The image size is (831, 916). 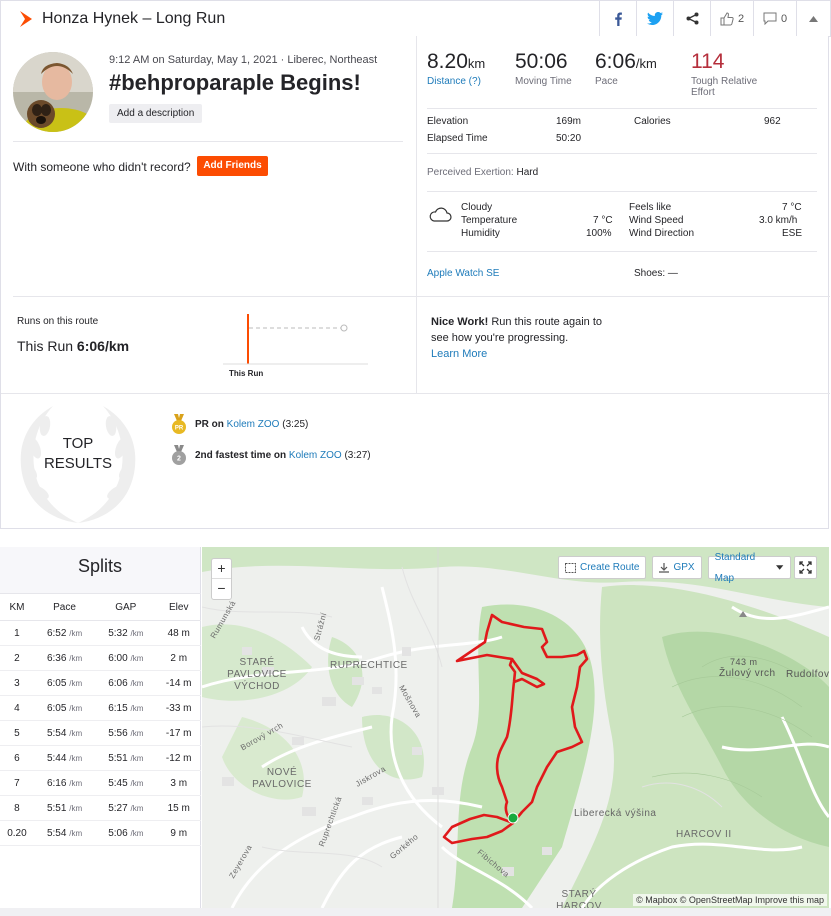 What do you see at coordinates (704, 834) in the screenshot?
I see `map-label-harcov: HARCOV II` at bounding box center [704, 834].